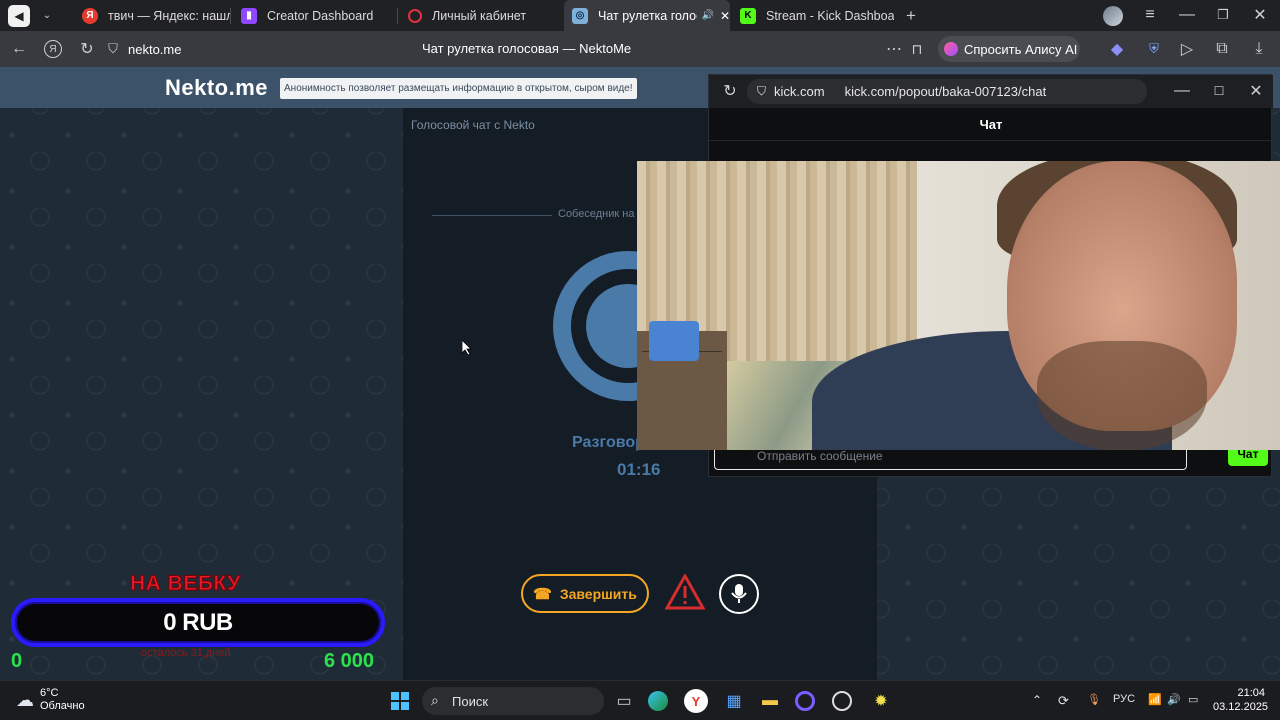 This screenshot has width=1280, height=720. I want to click on tab-label: Чат рулетка голосо, so click(647, 15).